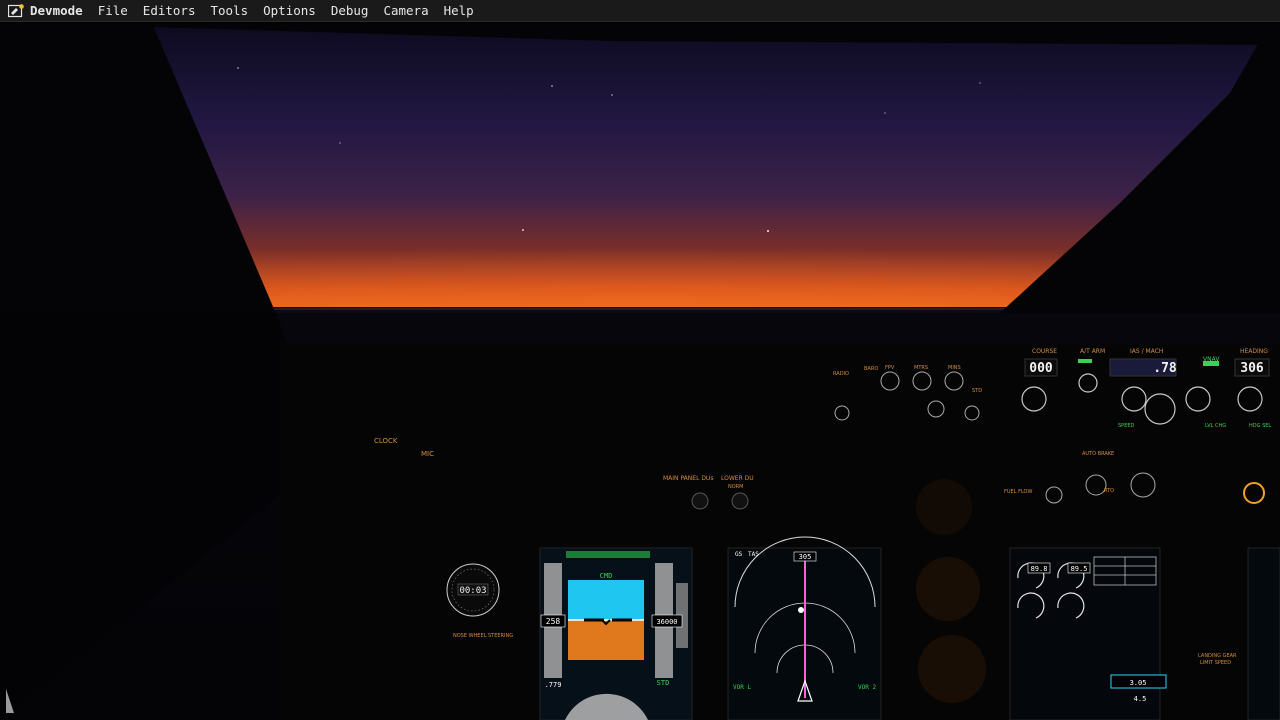 The height and width of the screenshot is (720, 1280). Describe the element at coordinates (1254, 351) in the screenshot. I see `heading-label: HEADING` at that location.